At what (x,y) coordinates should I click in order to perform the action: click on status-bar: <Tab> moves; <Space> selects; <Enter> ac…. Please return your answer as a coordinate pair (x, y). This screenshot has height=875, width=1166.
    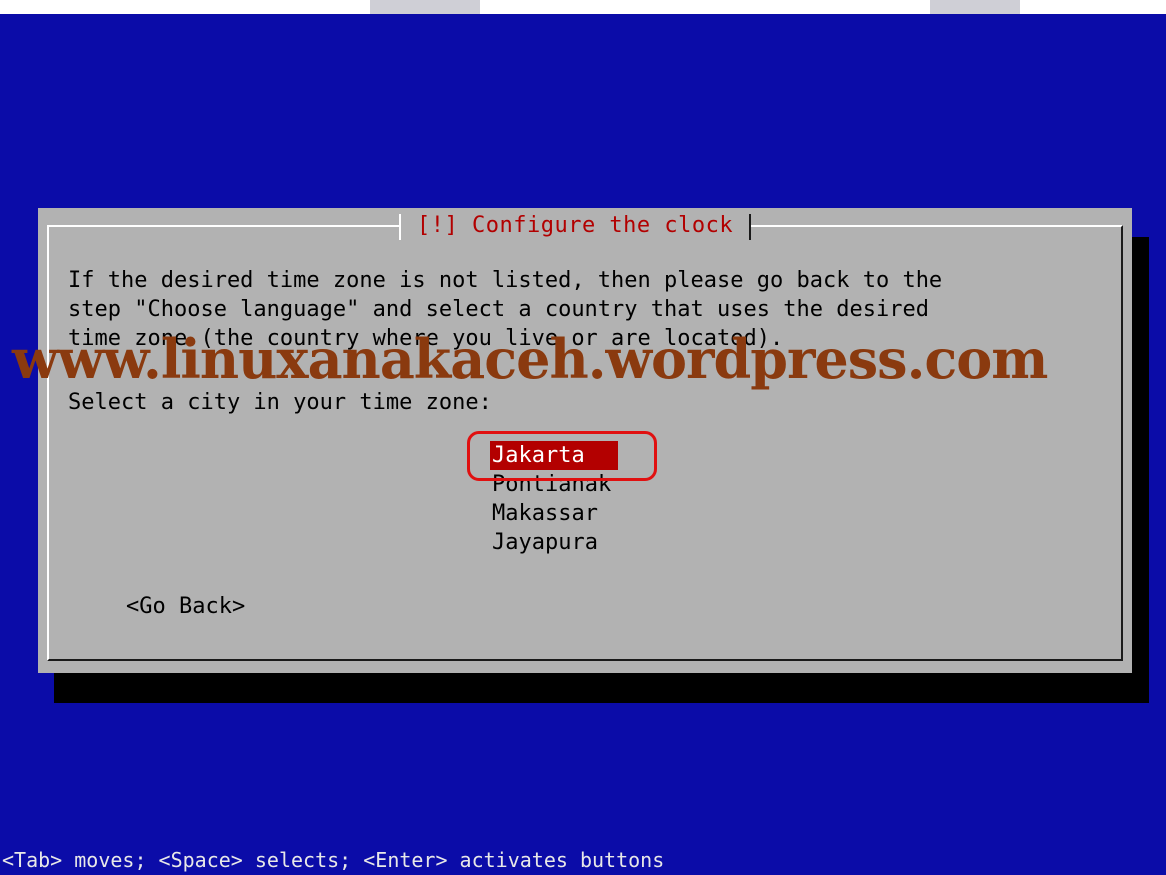
    Looking at the image, I should click on (333, 860).